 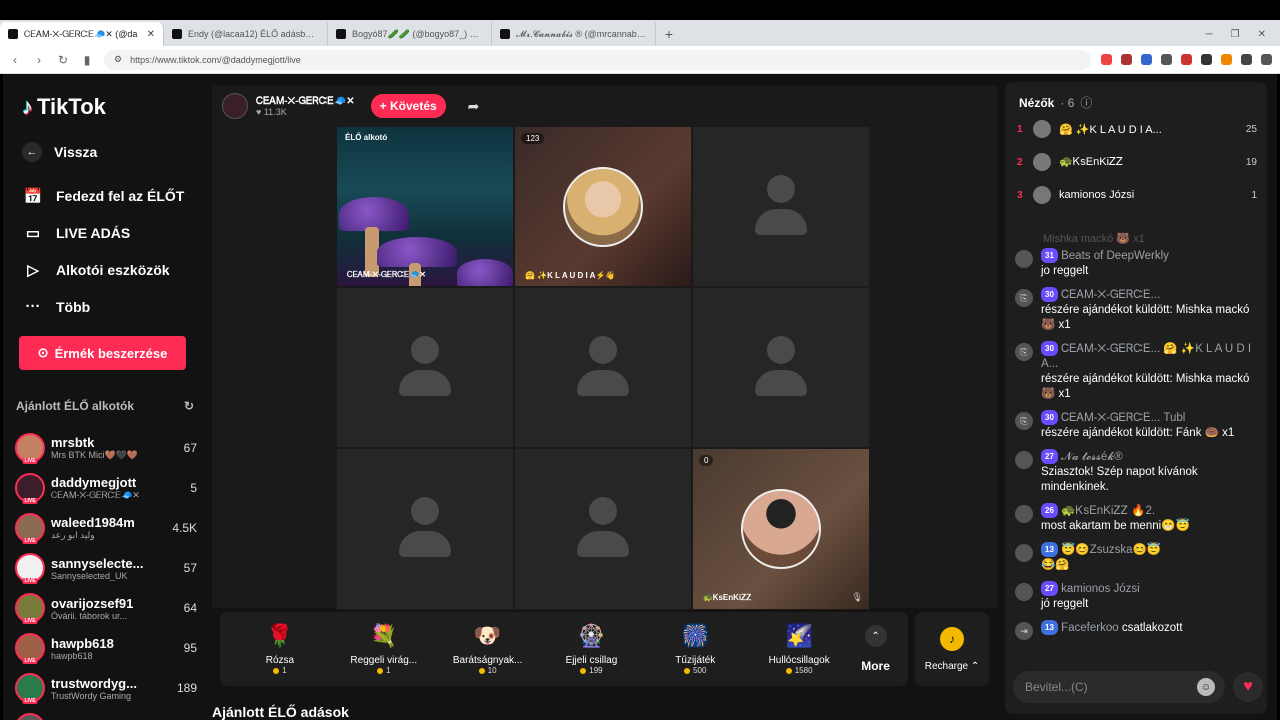 I want to click on host-avatar, so click(x=235, y=106).